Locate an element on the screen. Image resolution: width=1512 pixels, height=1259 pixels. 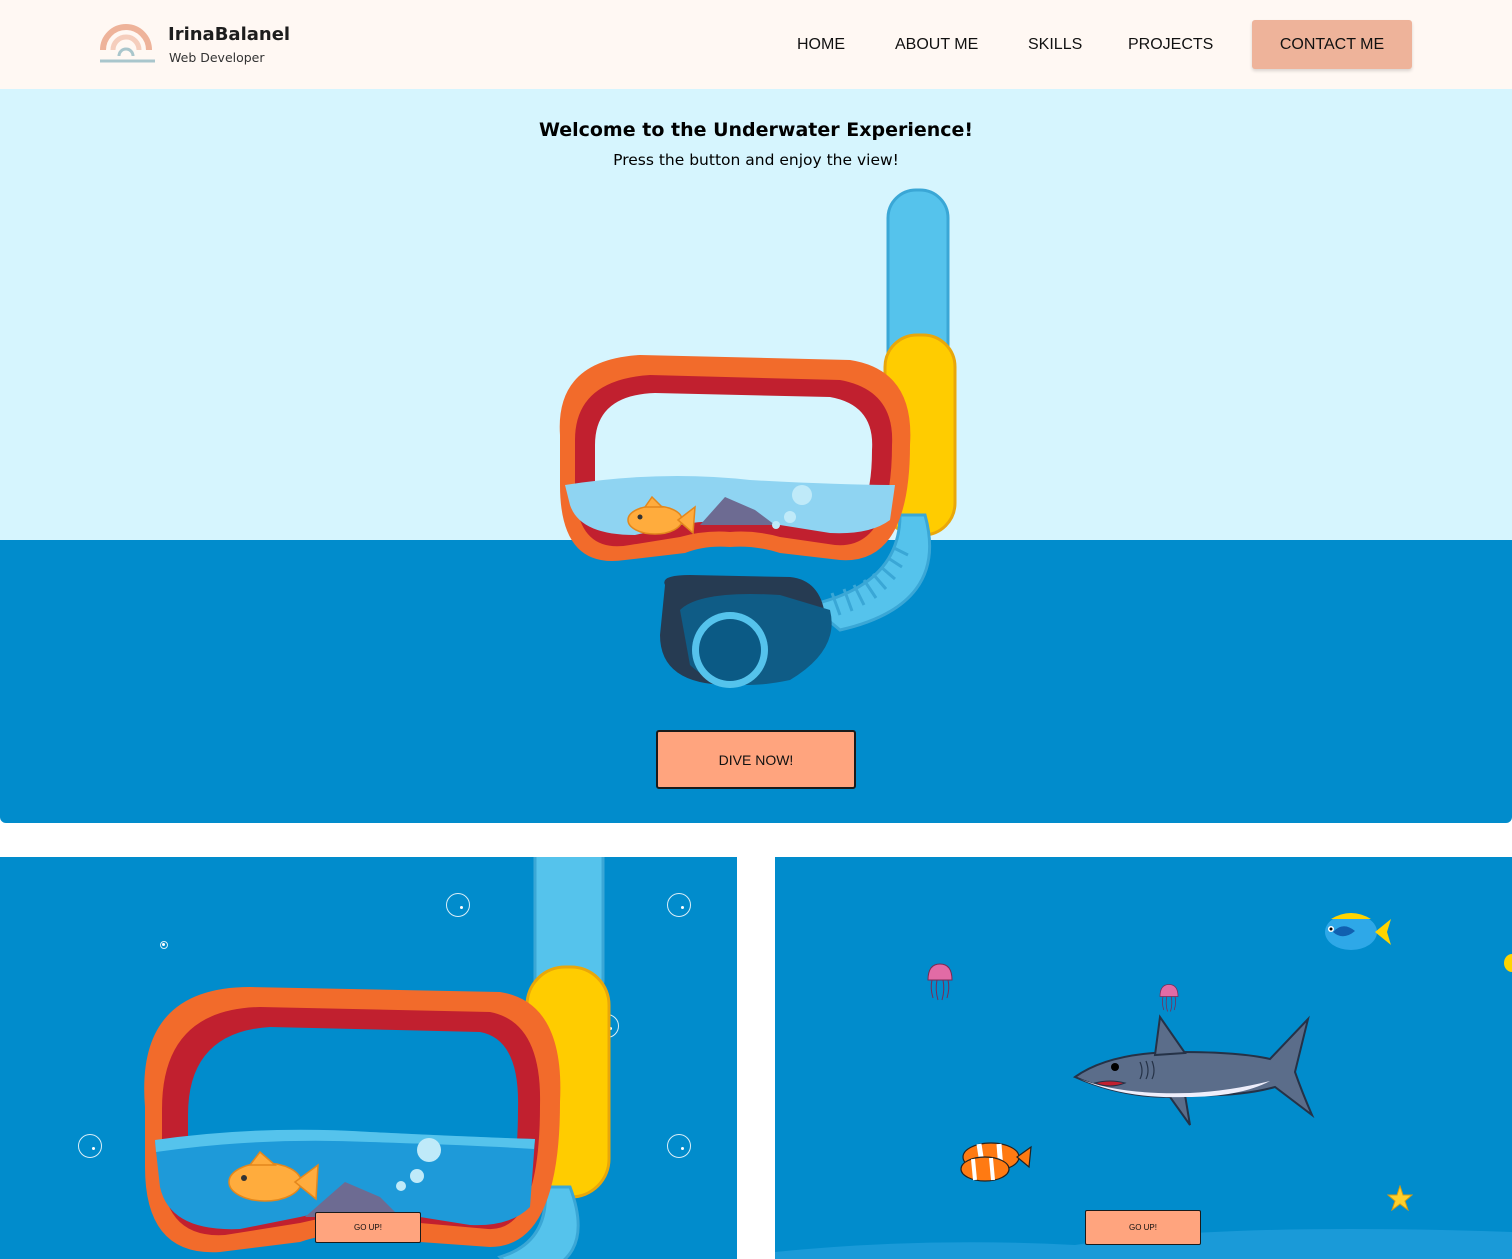
brand-name: IrinaBalanel is located at coordinates (229, 34).